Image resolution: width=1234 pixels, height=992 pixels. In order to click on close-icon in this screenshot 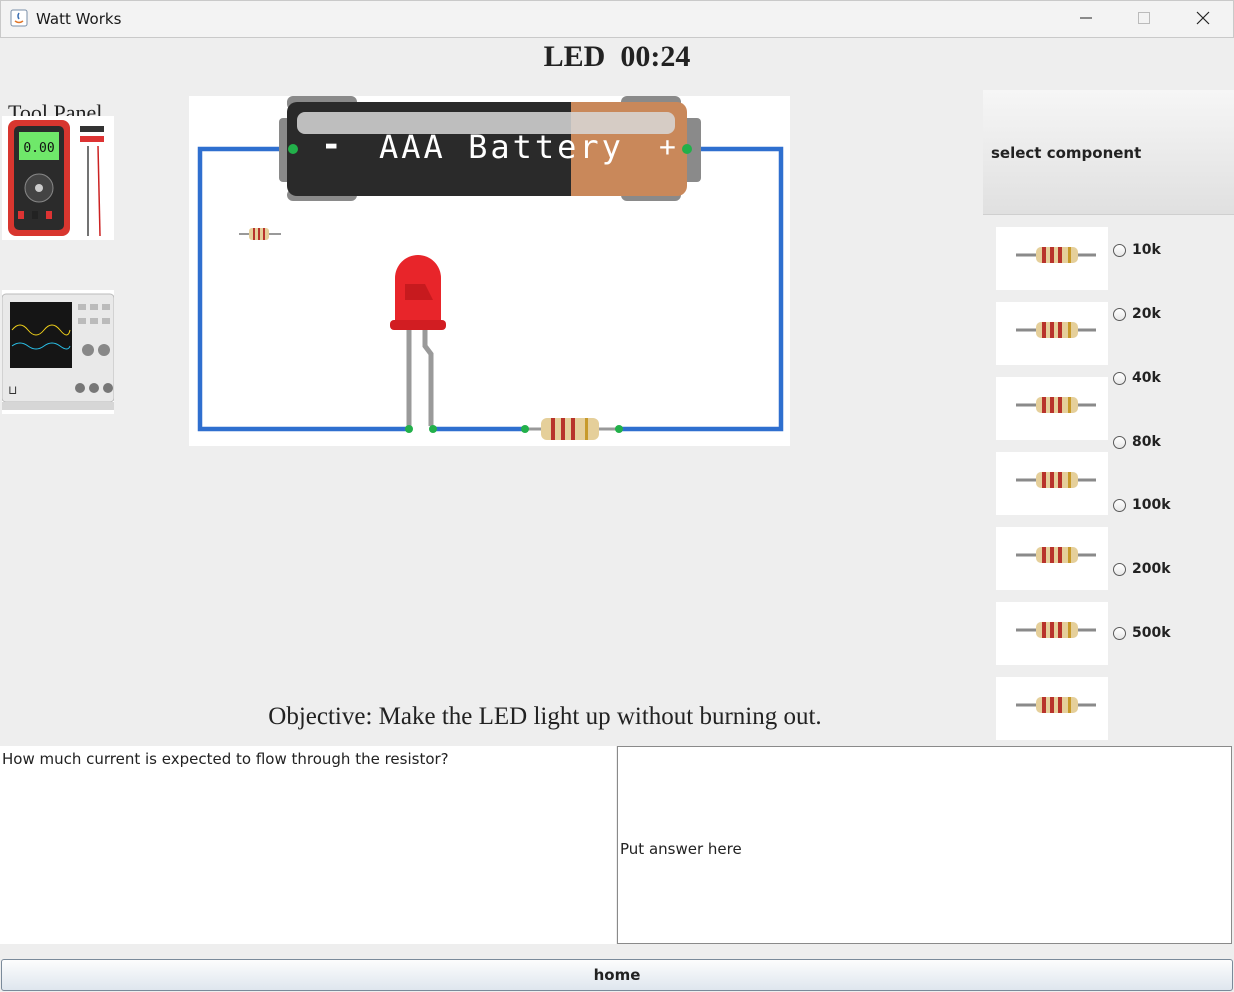, I will do `click(1203, 18)`.